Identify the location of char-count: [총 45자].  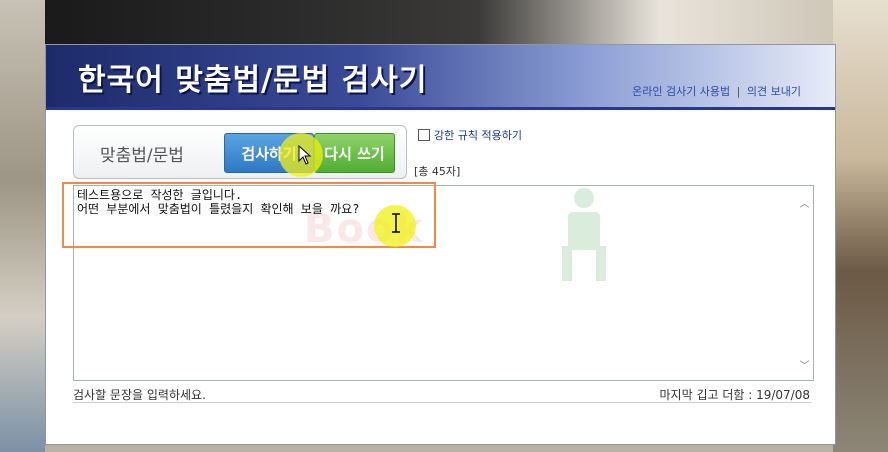
(437, 171).